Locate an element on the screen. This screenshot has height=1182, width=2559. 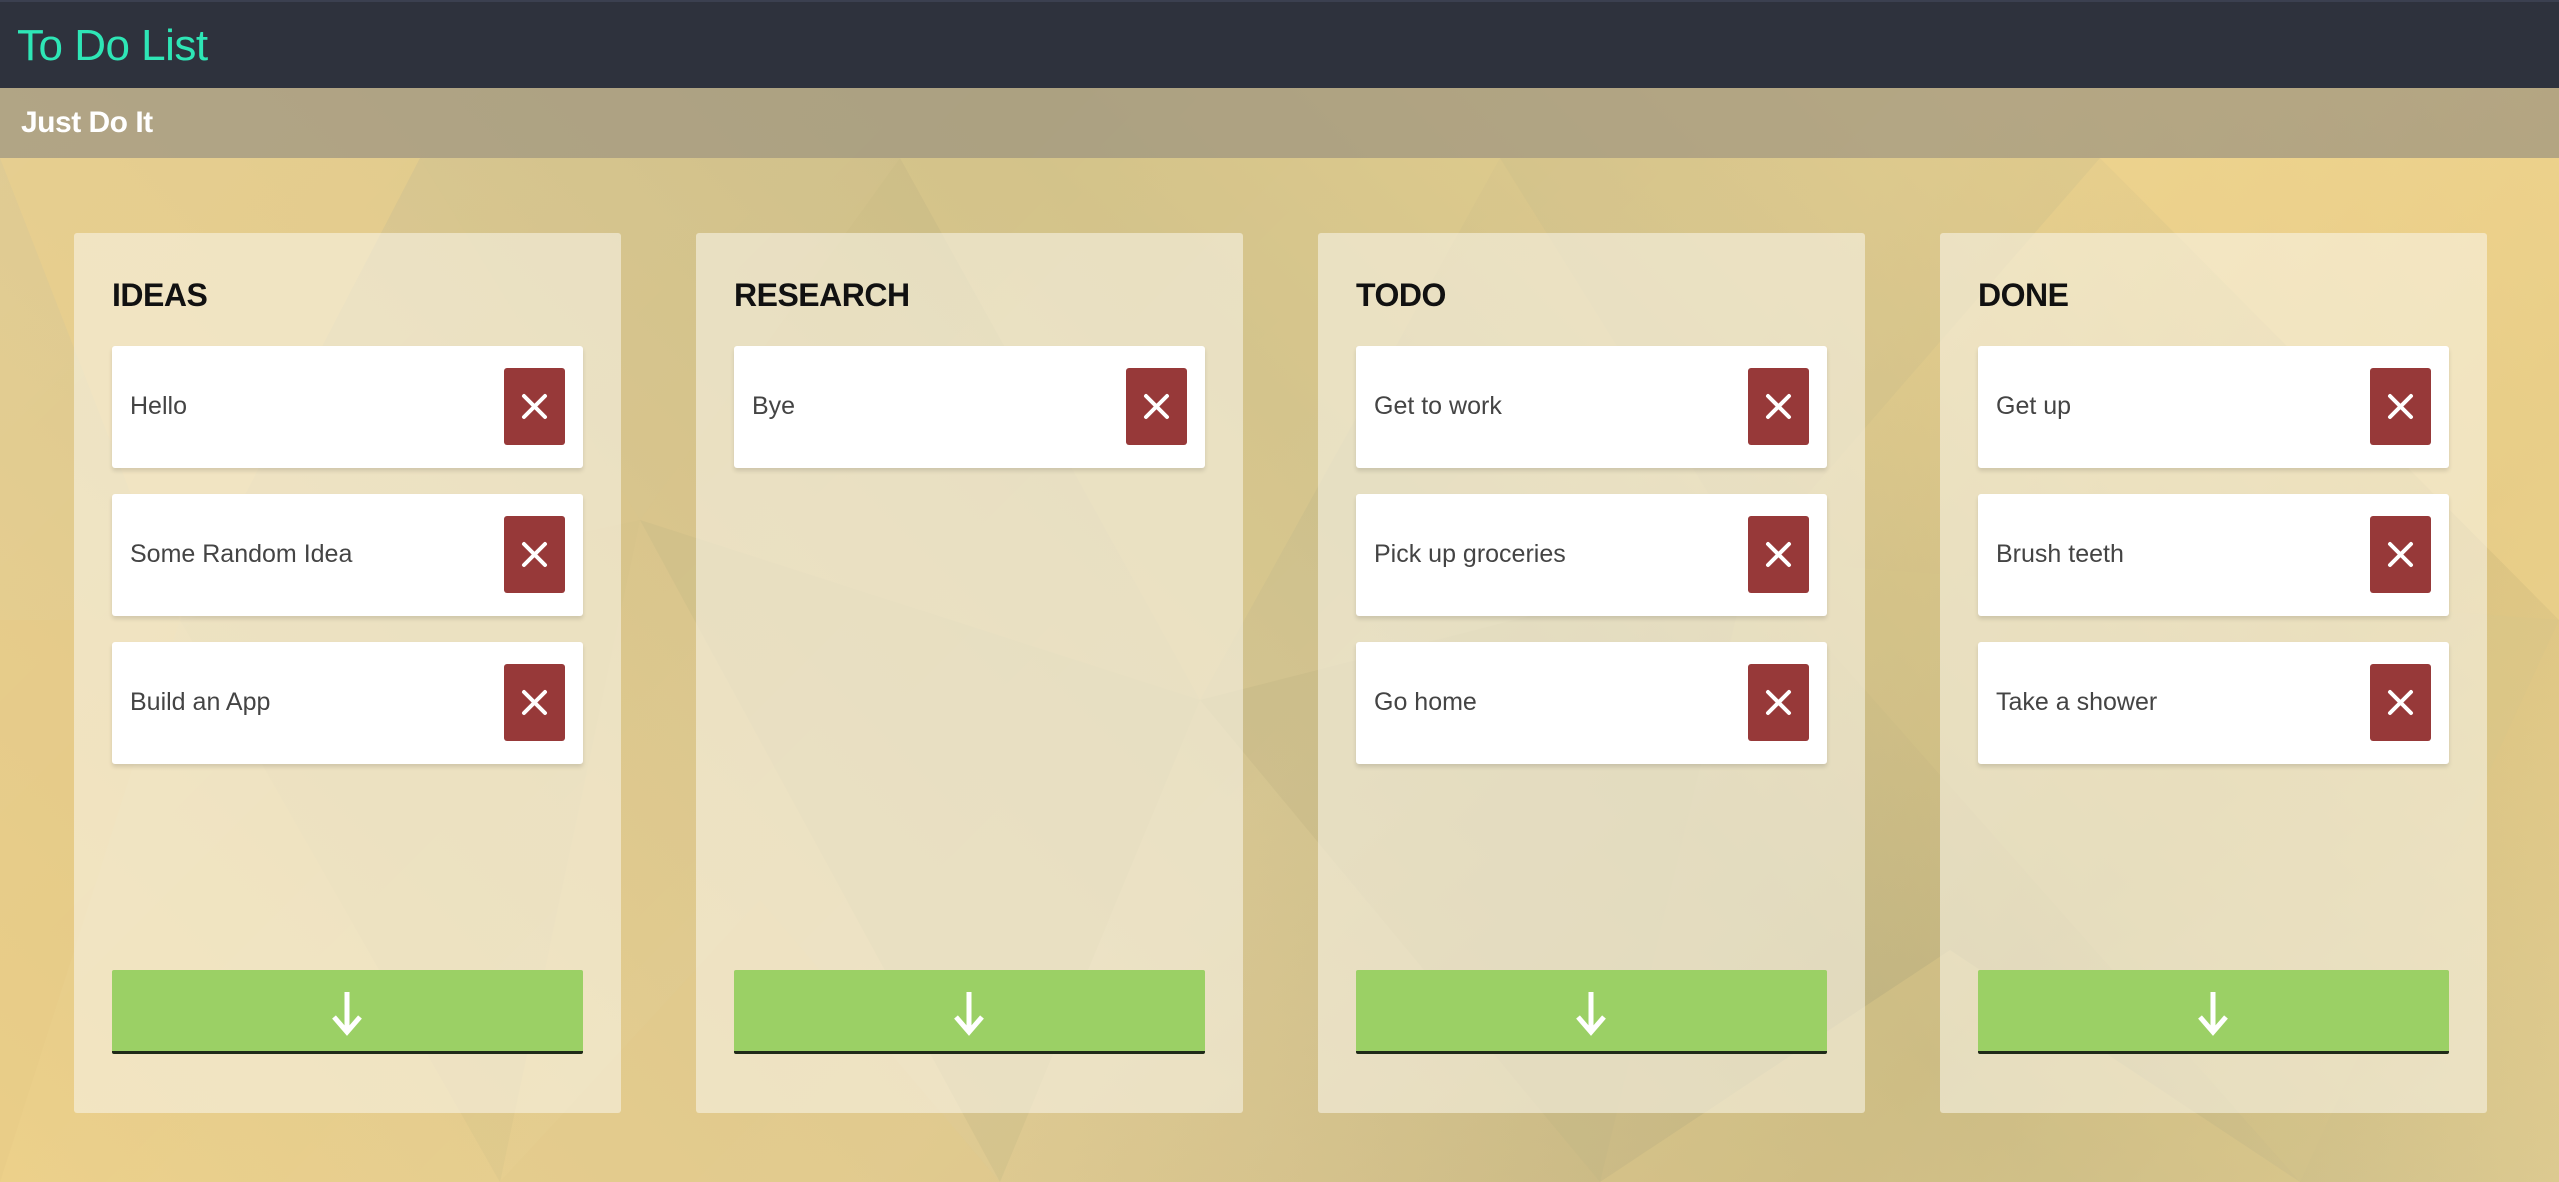
task-text: Bye is located at coordinates (774, 406).